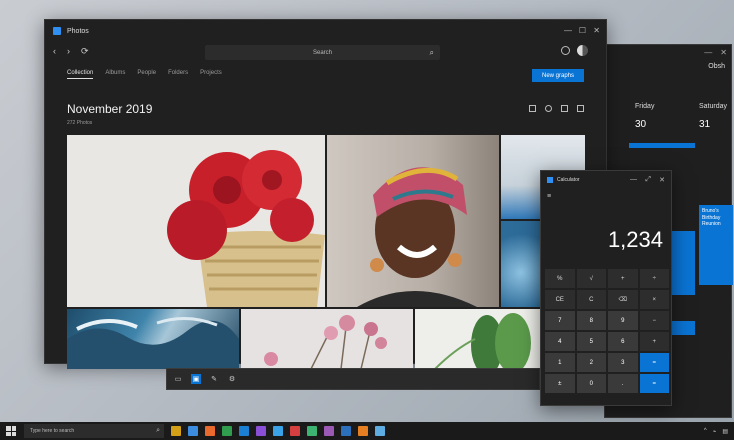 Image resolution: width=734 pixels, height=440 pixels. What do you see at coordinates (232, 379) in the screenshot?
I see `more-icon: ⚙` at bounding box center [232, 379].